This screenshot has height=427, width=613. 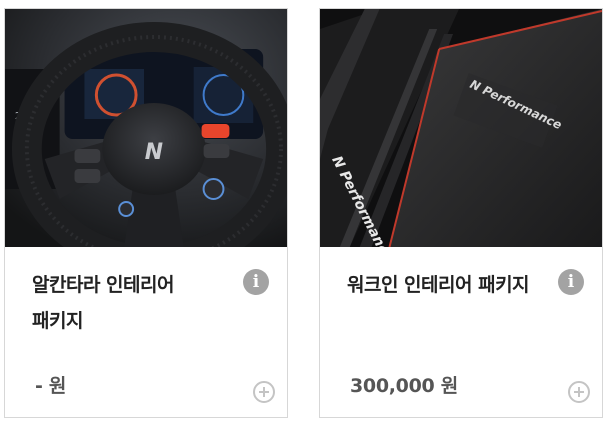 I want to click on n-logo: N, so click(x=154, y=152).